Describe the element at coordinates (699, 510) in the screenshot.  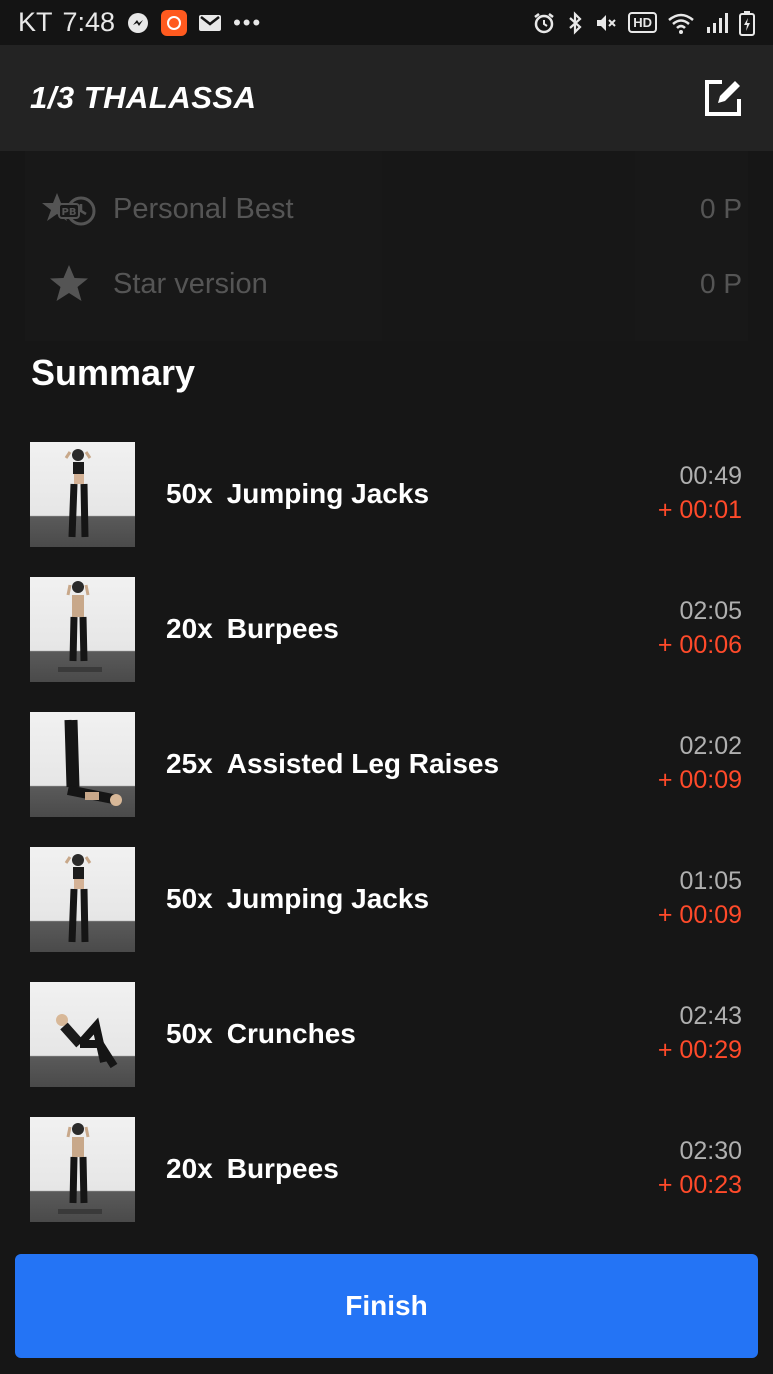
I see `exercise-delta: + 00:01` at that location.